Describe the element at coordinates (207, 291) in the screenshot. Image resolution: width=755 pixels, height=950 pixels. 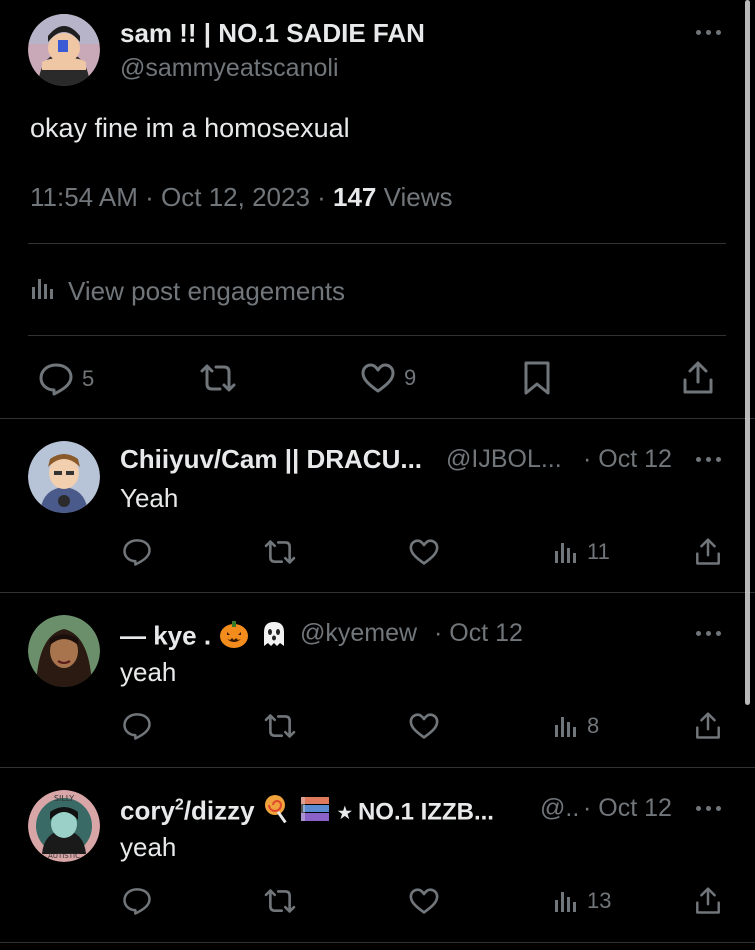
I see `engagements-label: View post engagements` at that location.